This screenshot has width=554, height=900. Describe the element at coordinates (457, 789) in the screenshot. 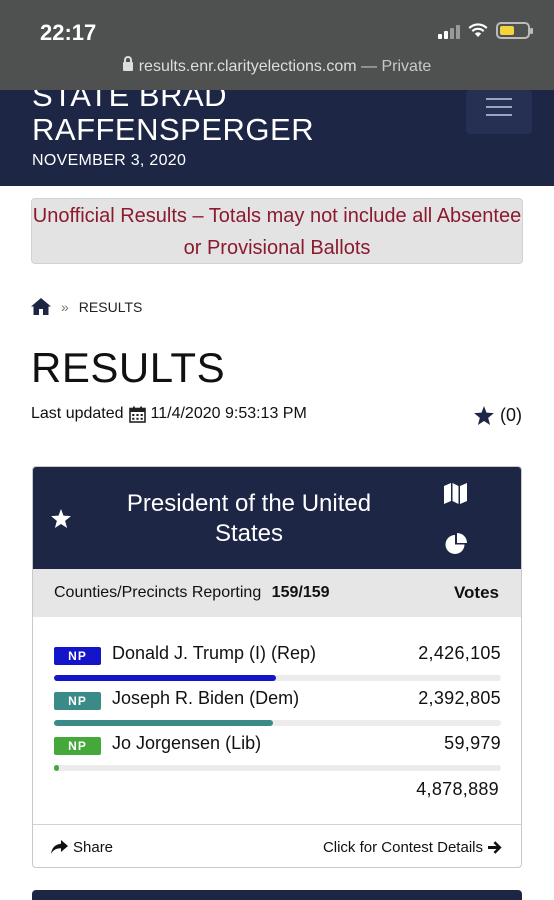

I see `total-votes: 4,878,889` at that location.